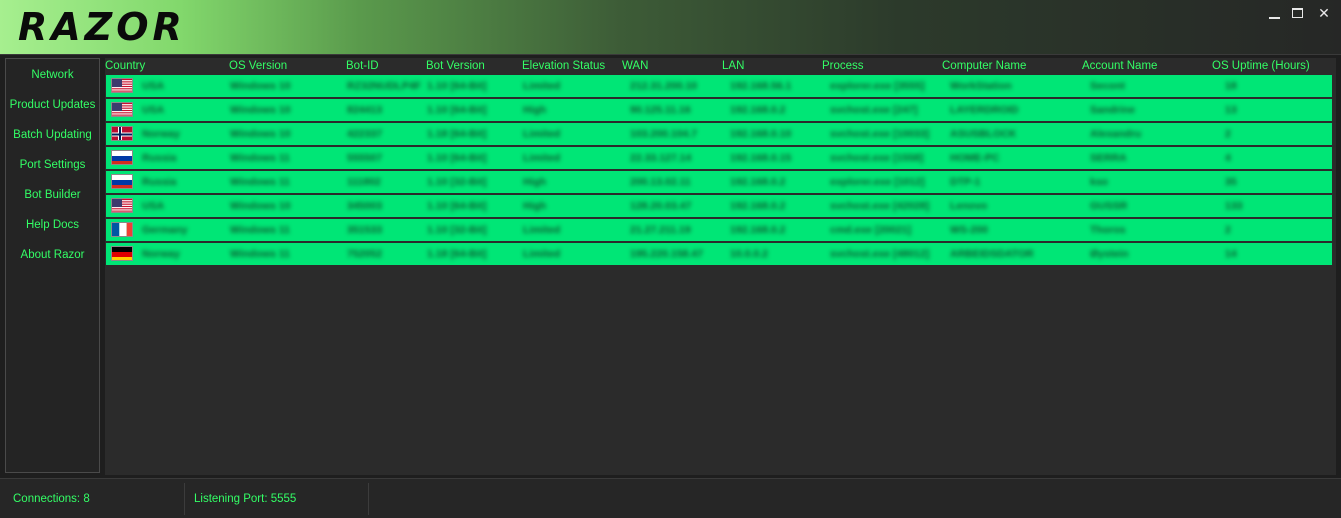 This screenshot has width=1341, height=518. I want to click on cell-bot-id: 111802, so click(364, 182).